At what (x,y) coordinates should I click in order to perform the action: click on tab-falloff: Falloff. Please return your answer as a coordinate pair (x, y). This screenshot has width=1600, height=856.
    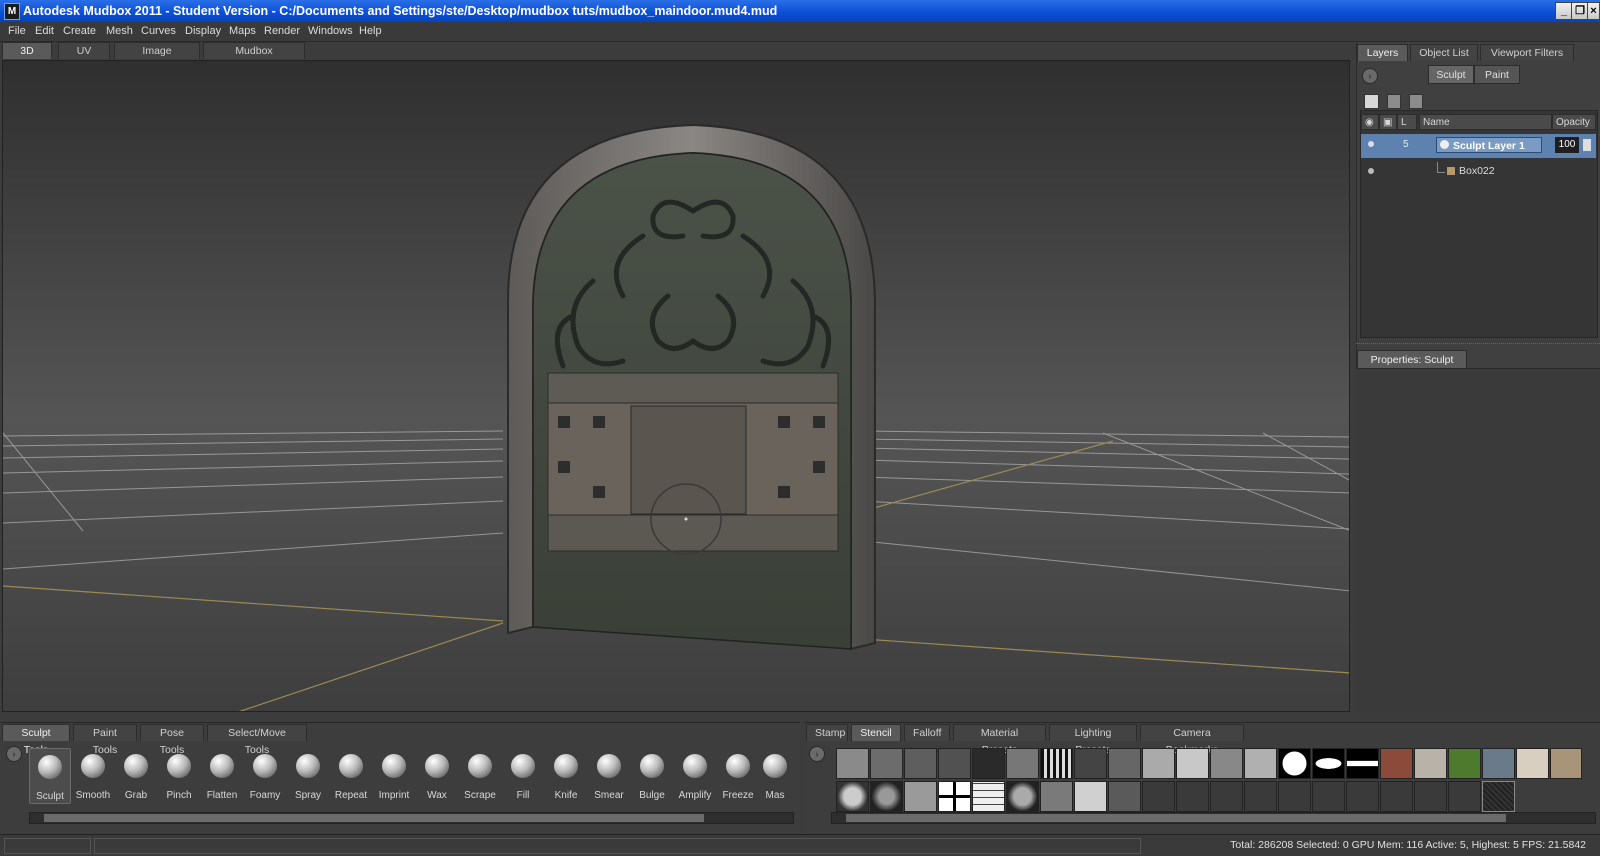
    Looking at the image, I should click on (927, 732).